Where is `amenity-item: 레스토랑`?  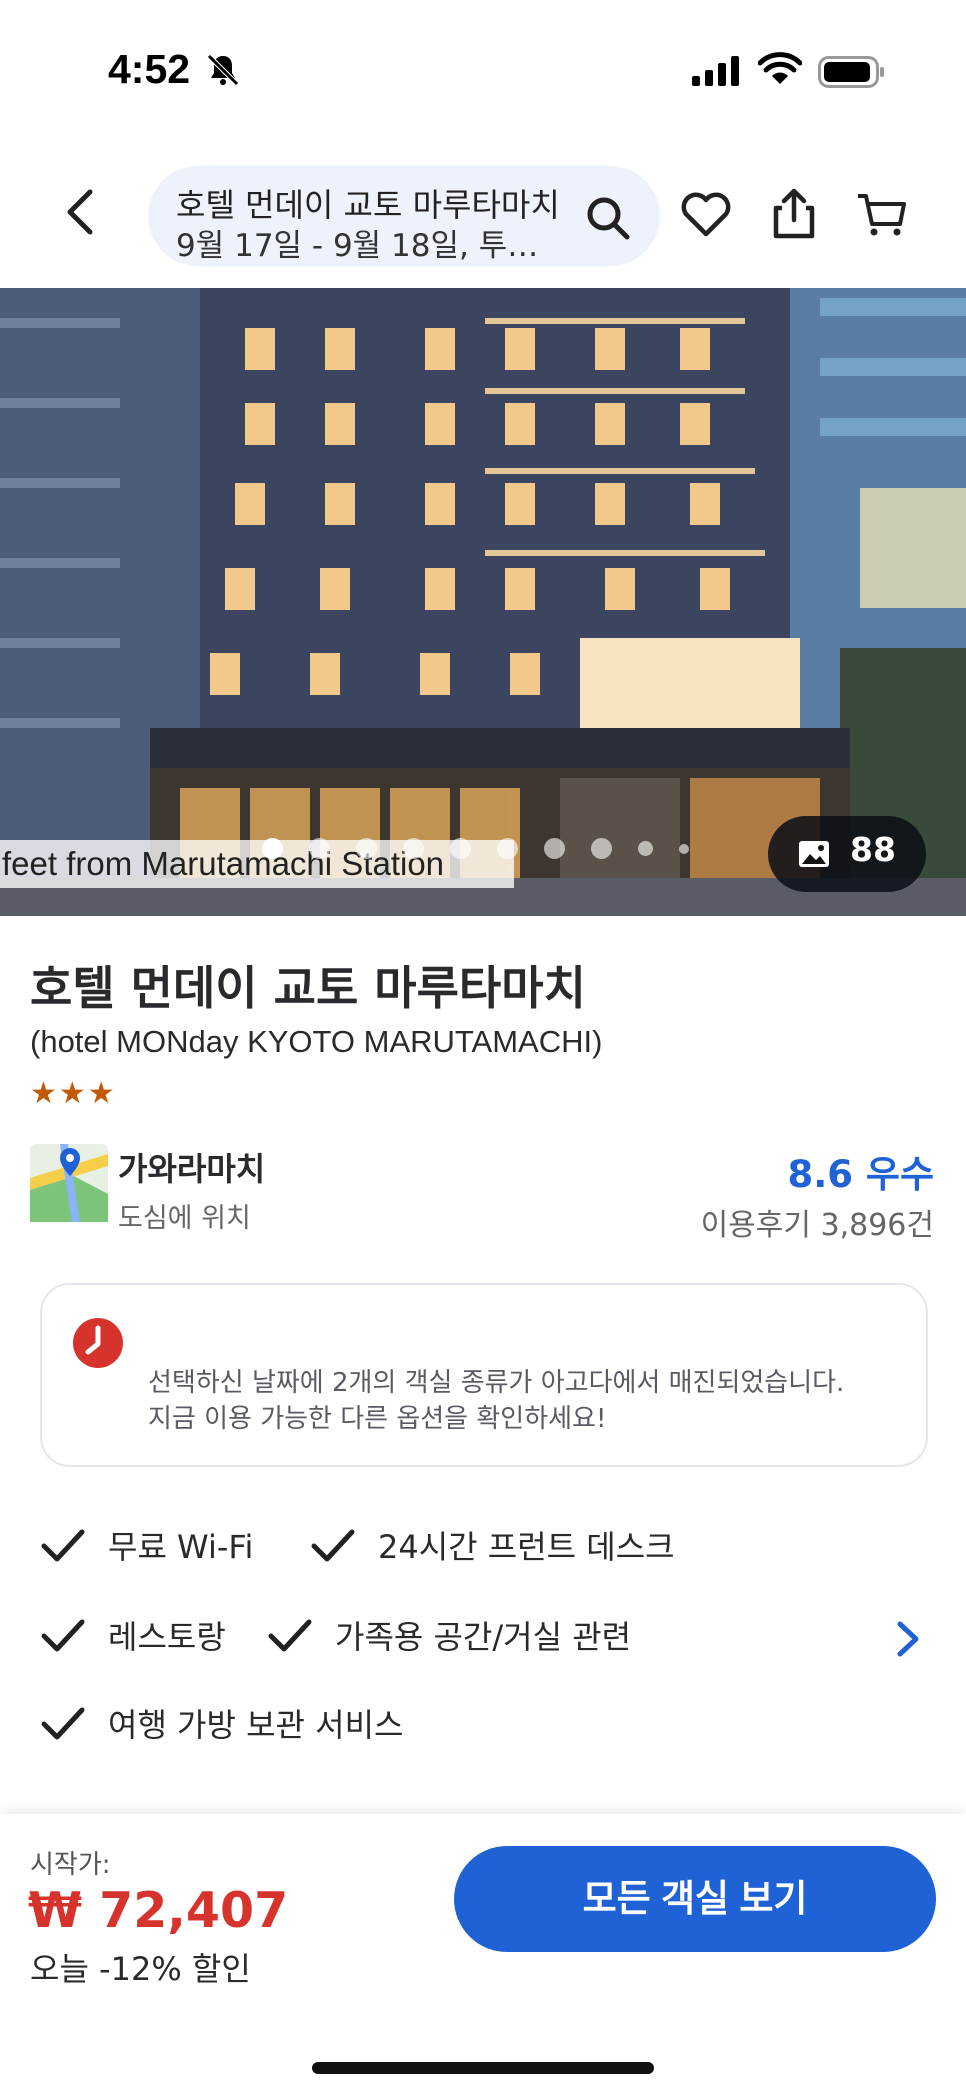 amenity-item: 레스토랑 is located at coordinates (132, 1635).